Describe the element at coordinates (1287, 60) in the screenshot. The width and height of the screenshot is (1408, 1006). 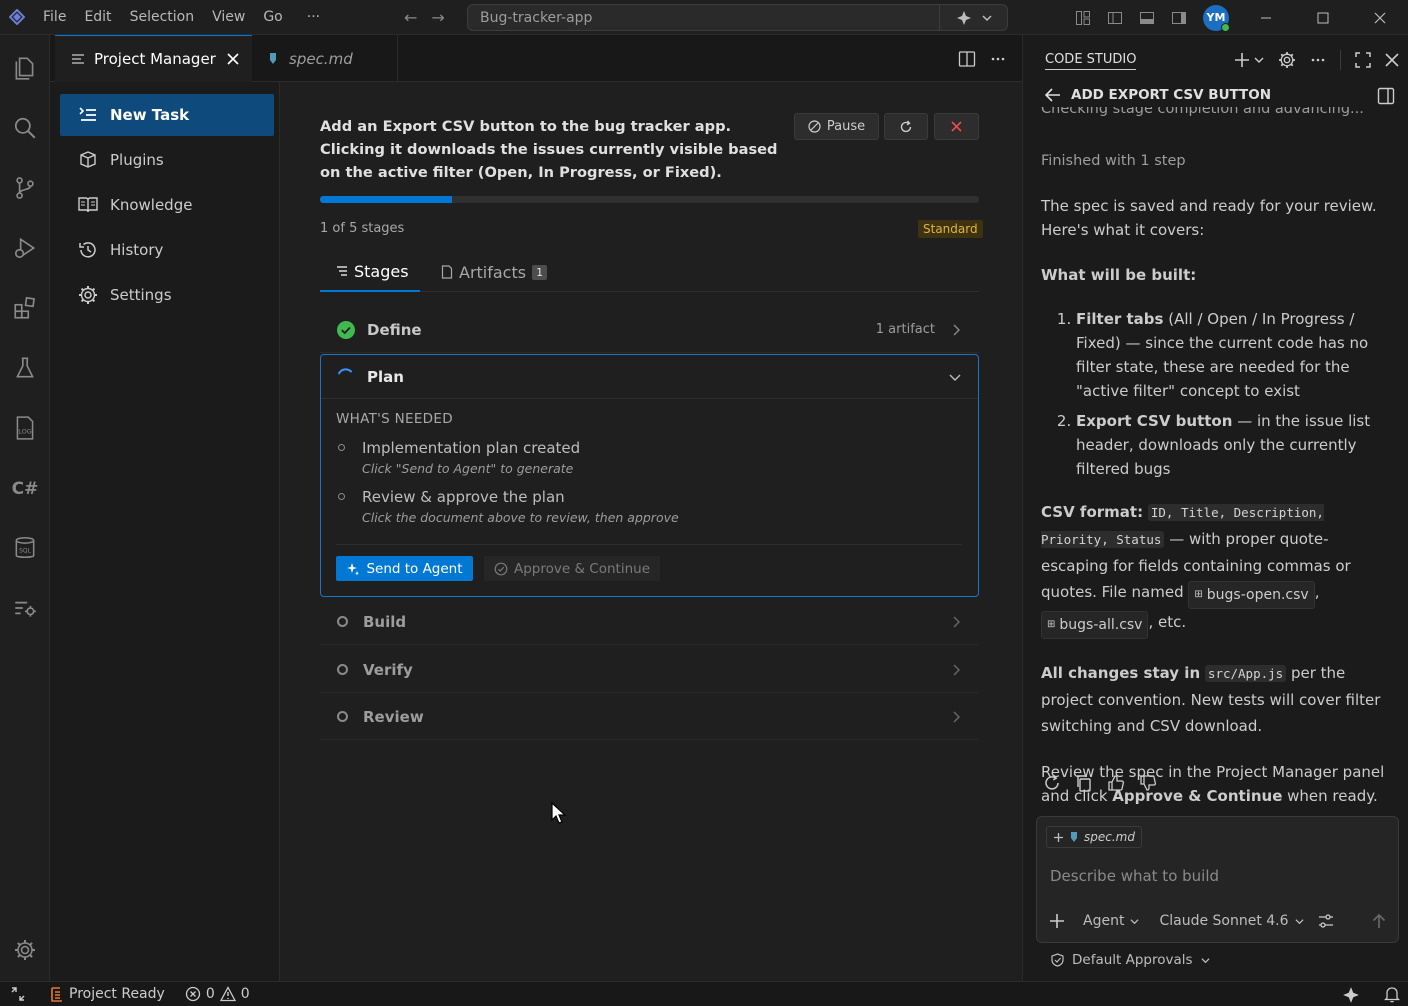
I see `gear-icon` at that location.